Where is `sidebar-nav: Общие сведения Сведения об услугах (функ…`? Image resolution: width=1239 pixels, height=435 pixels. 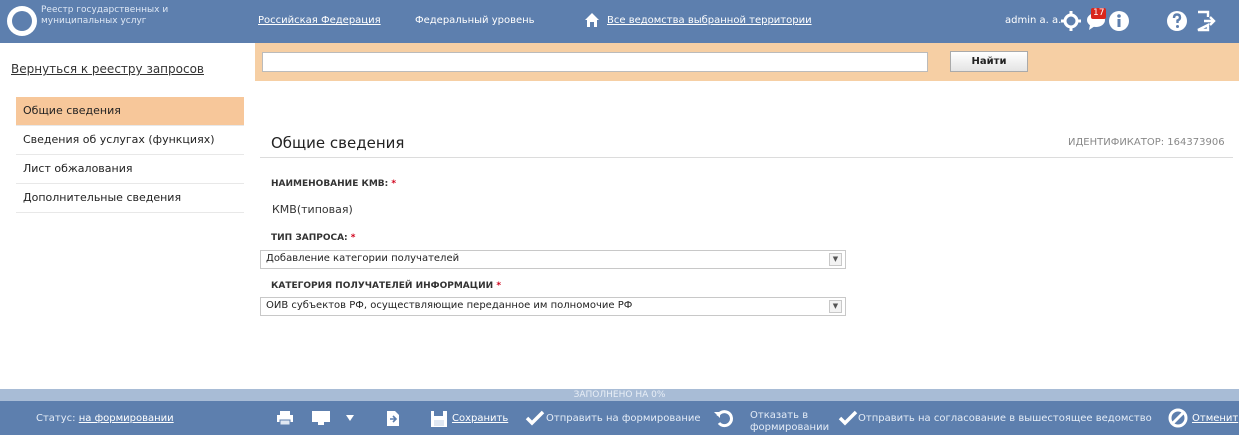
sidebar-nav: Общие сведения Сведения об услугах (функ… is located at coordinates (130, 155).